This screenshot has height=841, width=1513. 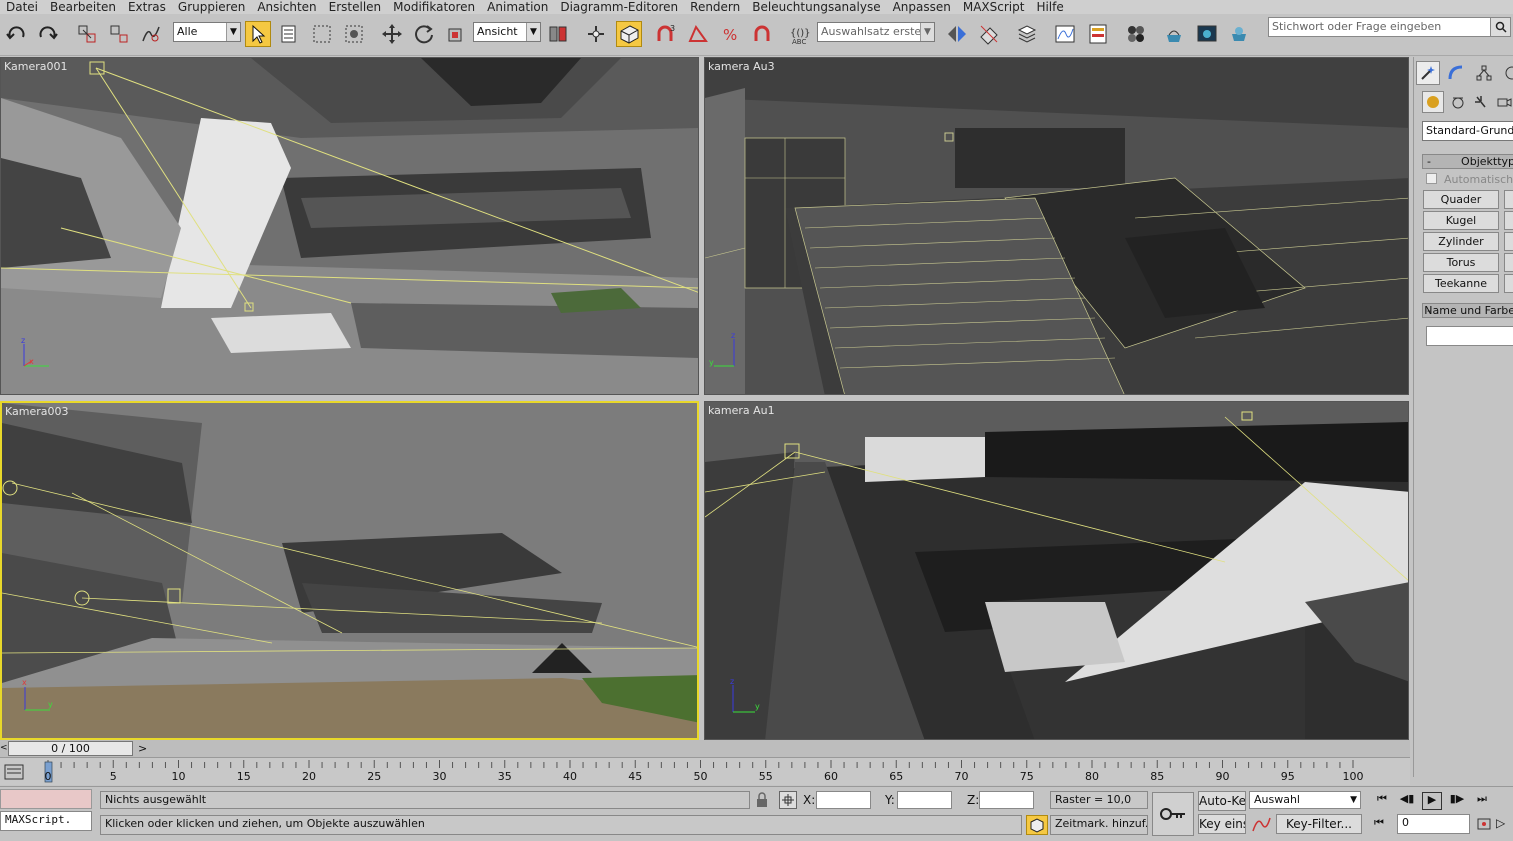 What do you see at coordinates (1503, 102) in the screenshot?
I see `cameras-category-icon` at bounding box center [1503, 102].